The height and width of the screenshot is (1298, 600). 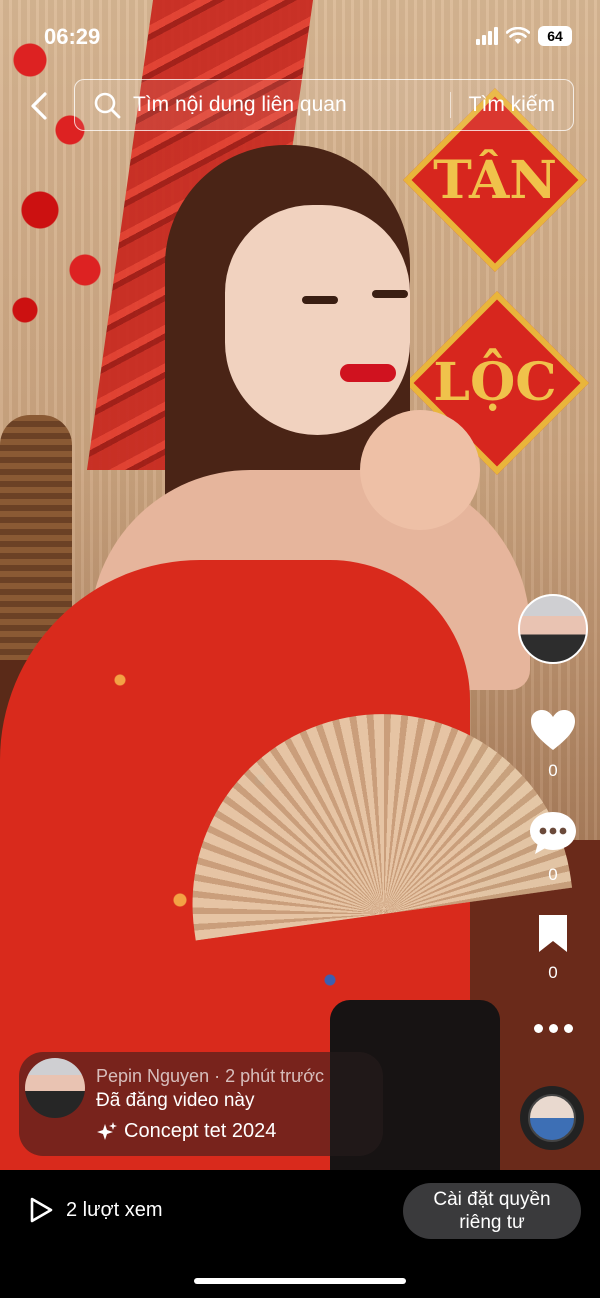 I want to click on comment-button: 0, so click(x=553, y=847).